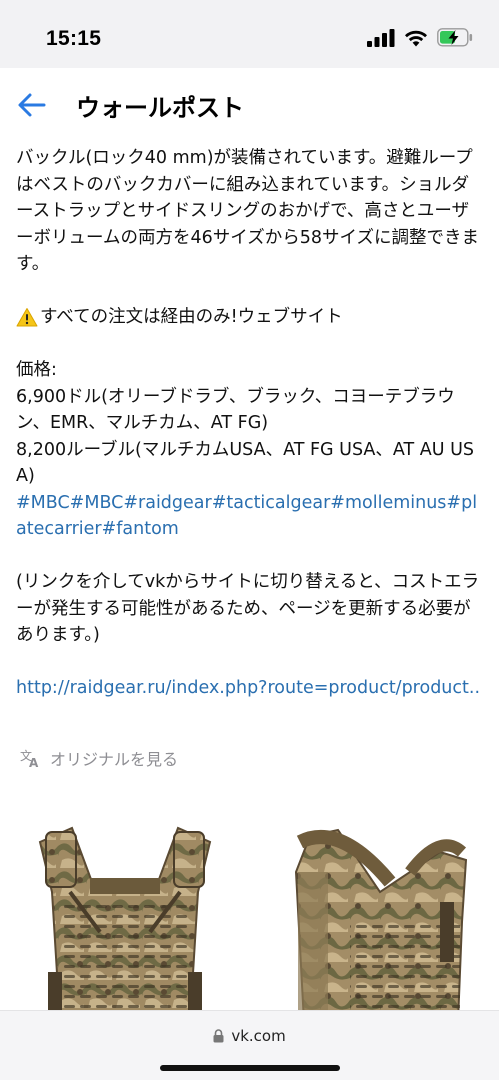 The width and height of the screenshot is (499, 1080). I want to click on post-price-label: 価格:, so click(36, 370).